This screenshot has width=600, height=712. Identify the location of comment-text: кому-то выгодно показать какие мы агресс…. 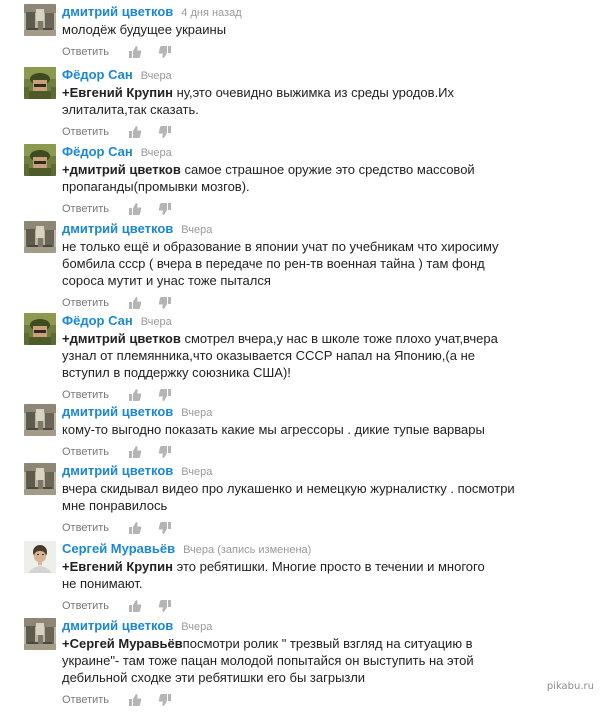
(297, 429).